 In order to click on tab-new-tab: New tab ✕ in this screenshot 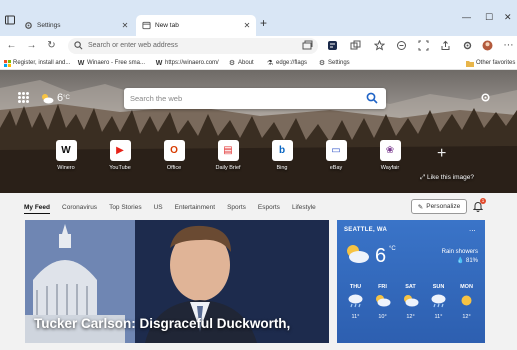, I will do `click(196, 25)`.